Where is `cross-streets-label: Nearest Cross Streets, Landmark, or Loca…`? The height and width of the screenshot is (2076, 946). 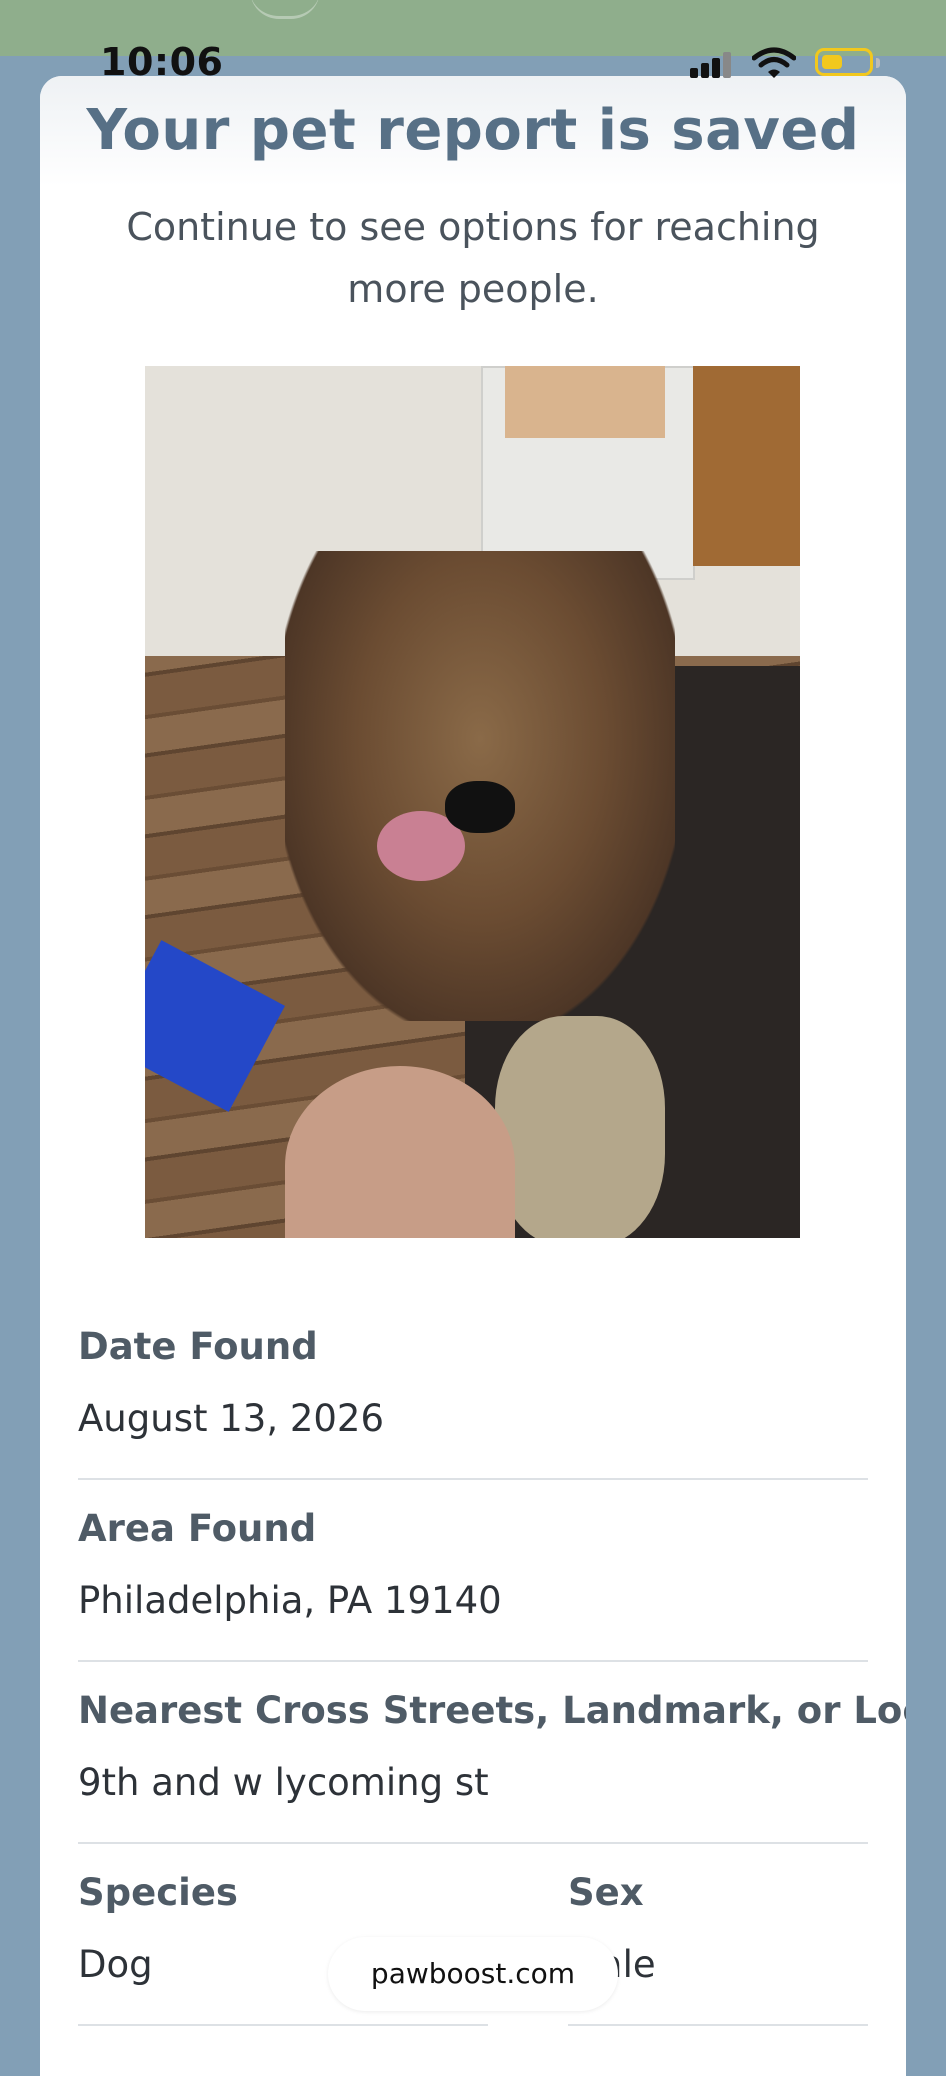
cross-streets-label: Nearest Cross Streets, Landmark, or Loca… is located at coordinates (492, 1710).